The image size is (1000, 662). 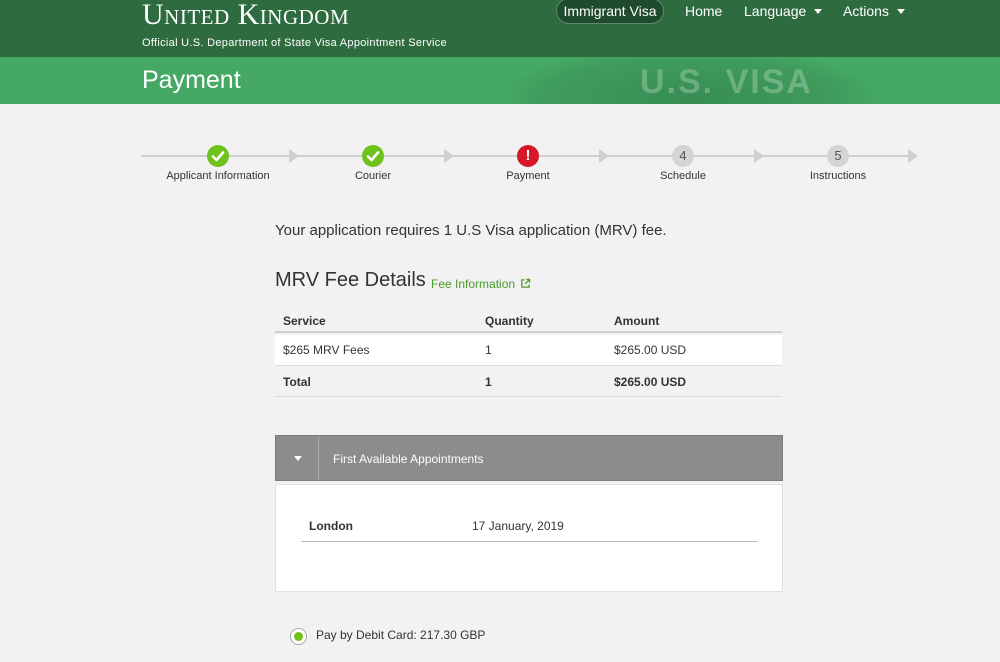 What do you see at coordinates (529, 458) in the screenshot?
I see `appointments-accordion-header: First Available Appointments` at bounding box center [529, 458].